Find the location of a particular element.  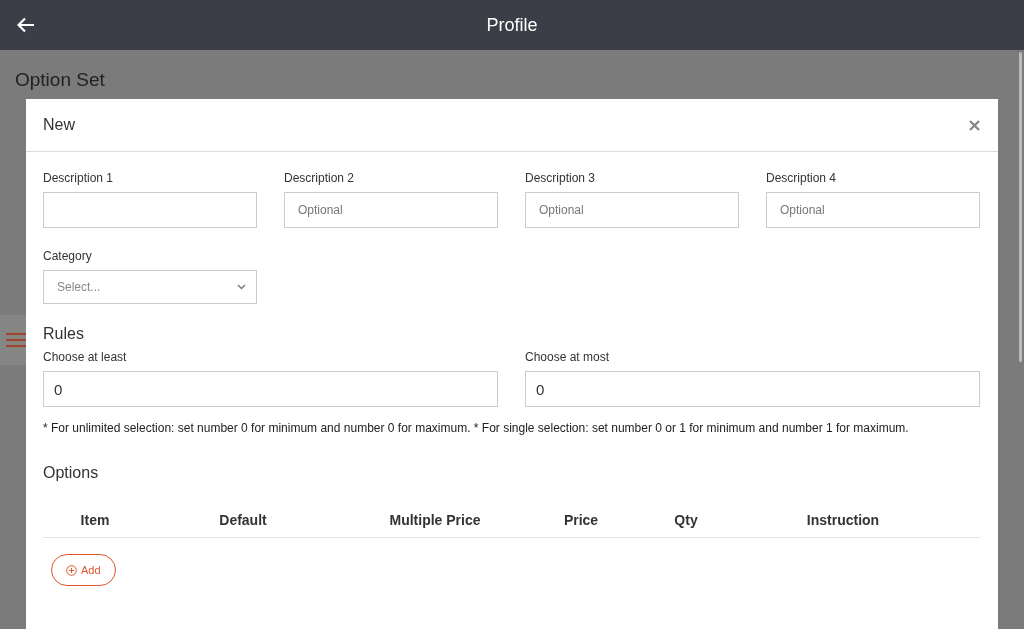

description-field is located at coordinates (150, 210).